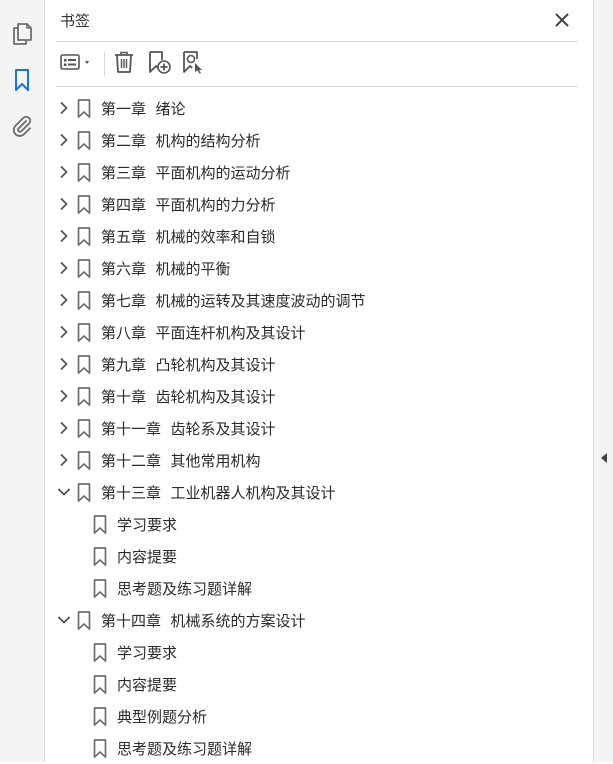 Image resolution: width=613 pixels, height=764 pixels. Describe the element at coordinates (162, 717) in the screenshot. I see `bookmark-label: 典型例题分析` at that location.